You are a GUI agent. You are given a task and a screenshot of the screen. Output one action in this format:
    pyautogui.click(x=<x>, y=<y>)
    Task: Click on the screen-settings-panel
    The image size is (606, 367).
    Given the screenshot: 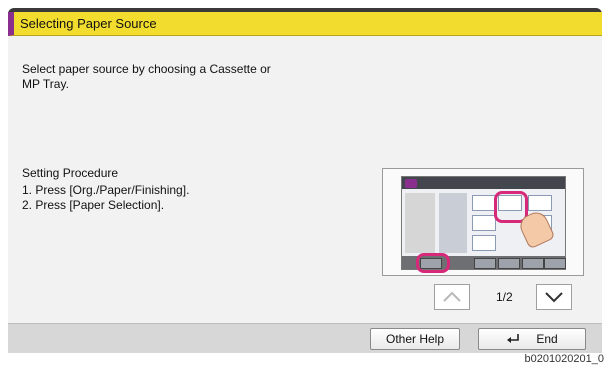 What is the action you would take?
    pyautogui.click(x=453, y=223)
    